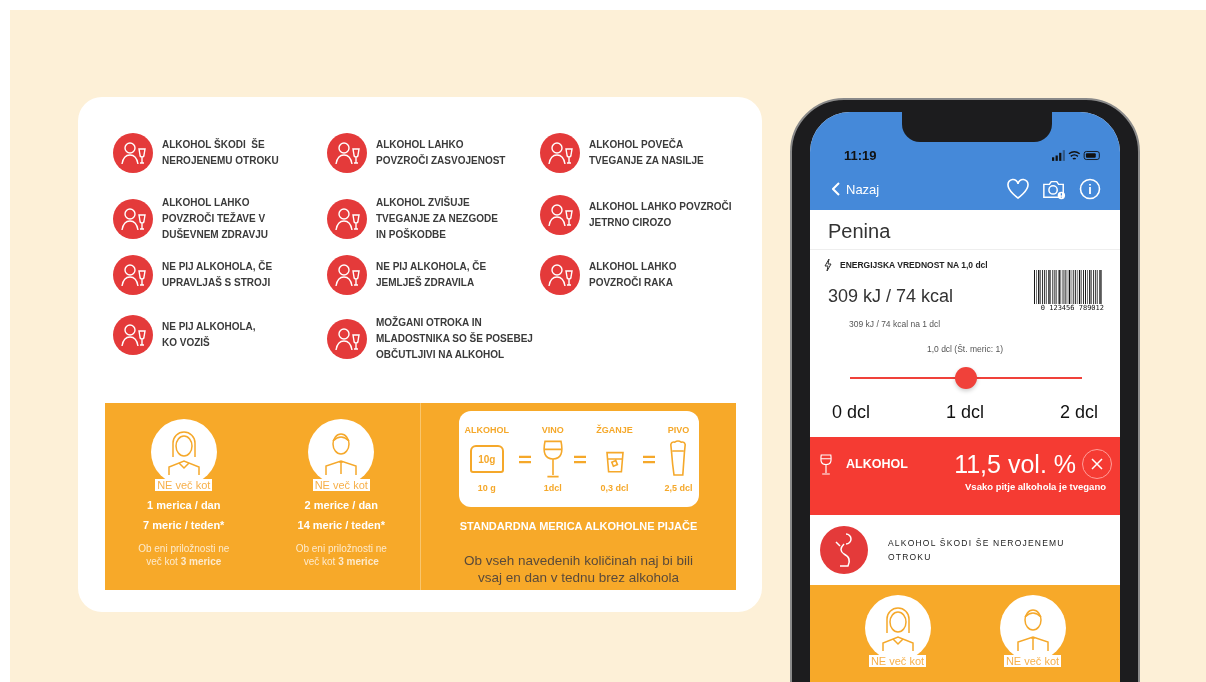  Describe the element at coordinates (965, 230) in the screenshot. I see `product-name: Penina` at that location.